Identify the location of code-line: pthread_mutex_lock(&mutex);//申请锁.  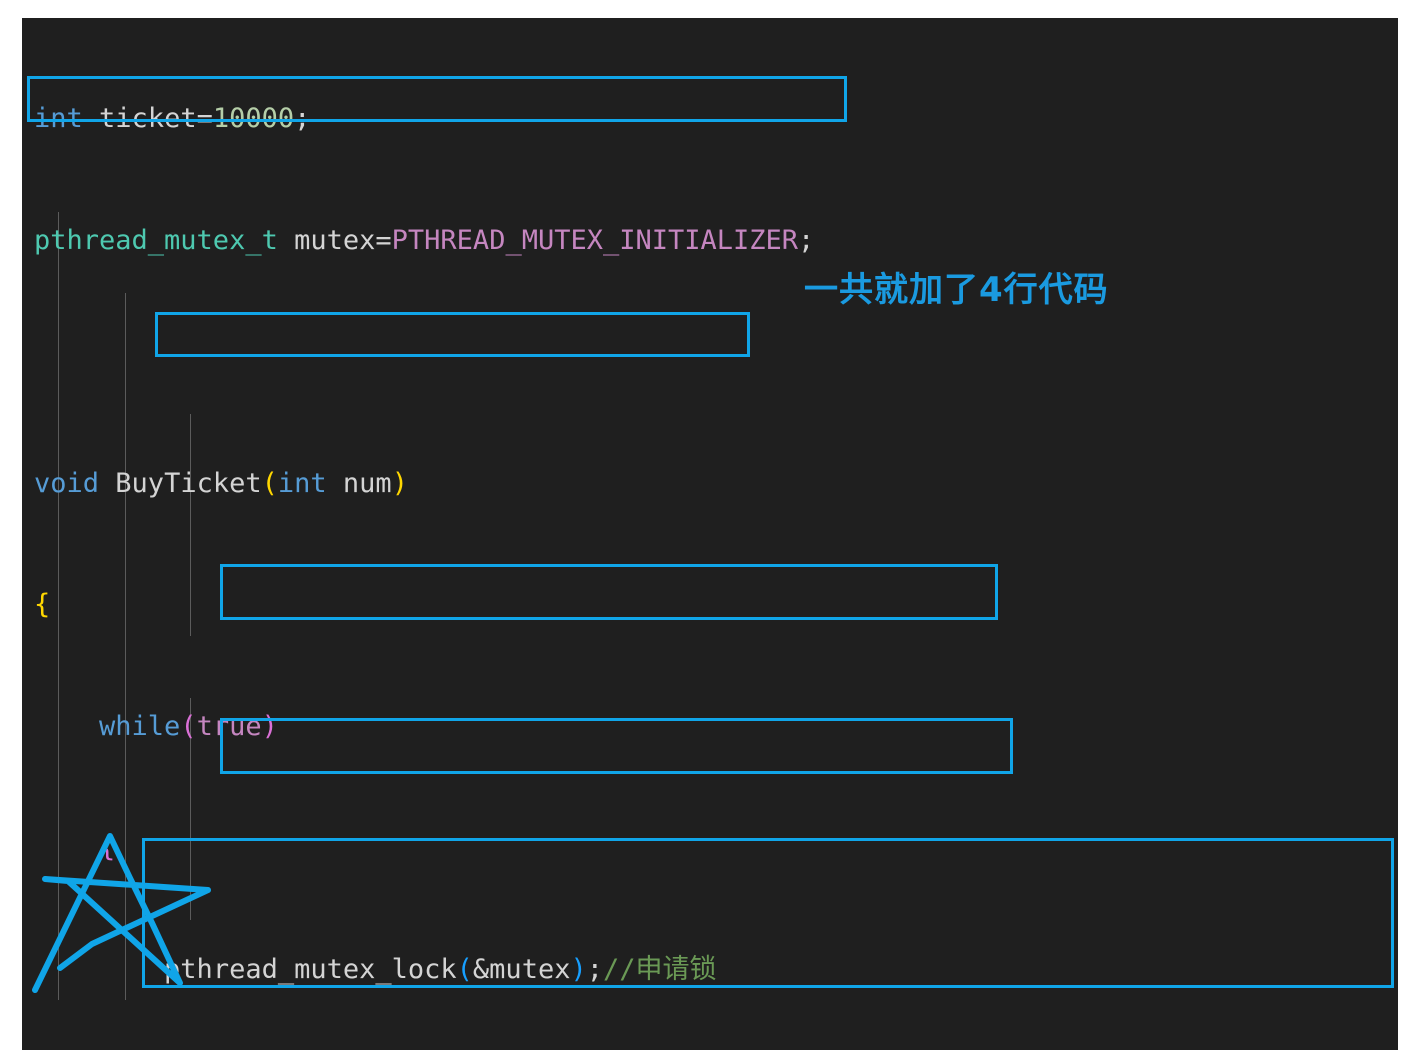
(710, 970).